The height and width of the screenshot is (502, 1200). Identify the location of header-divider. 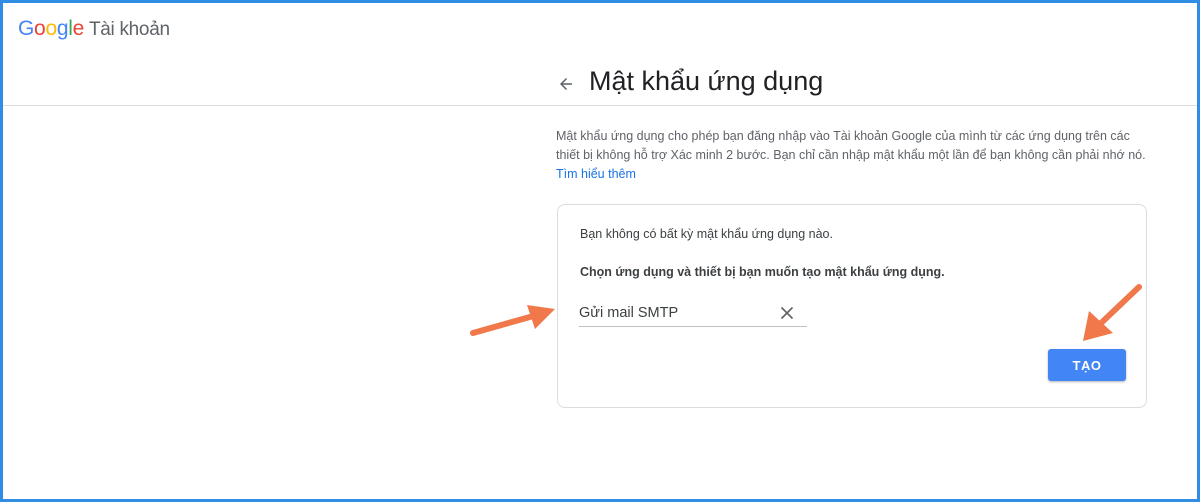
(600, 105).